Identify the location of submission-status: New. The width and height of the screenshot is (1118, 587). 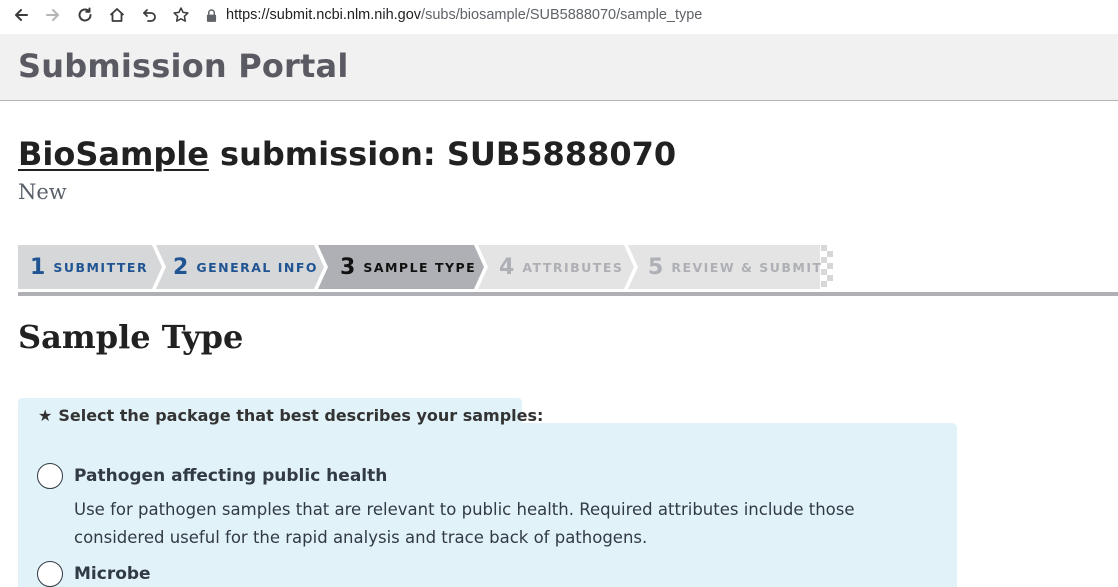
(42, 192).